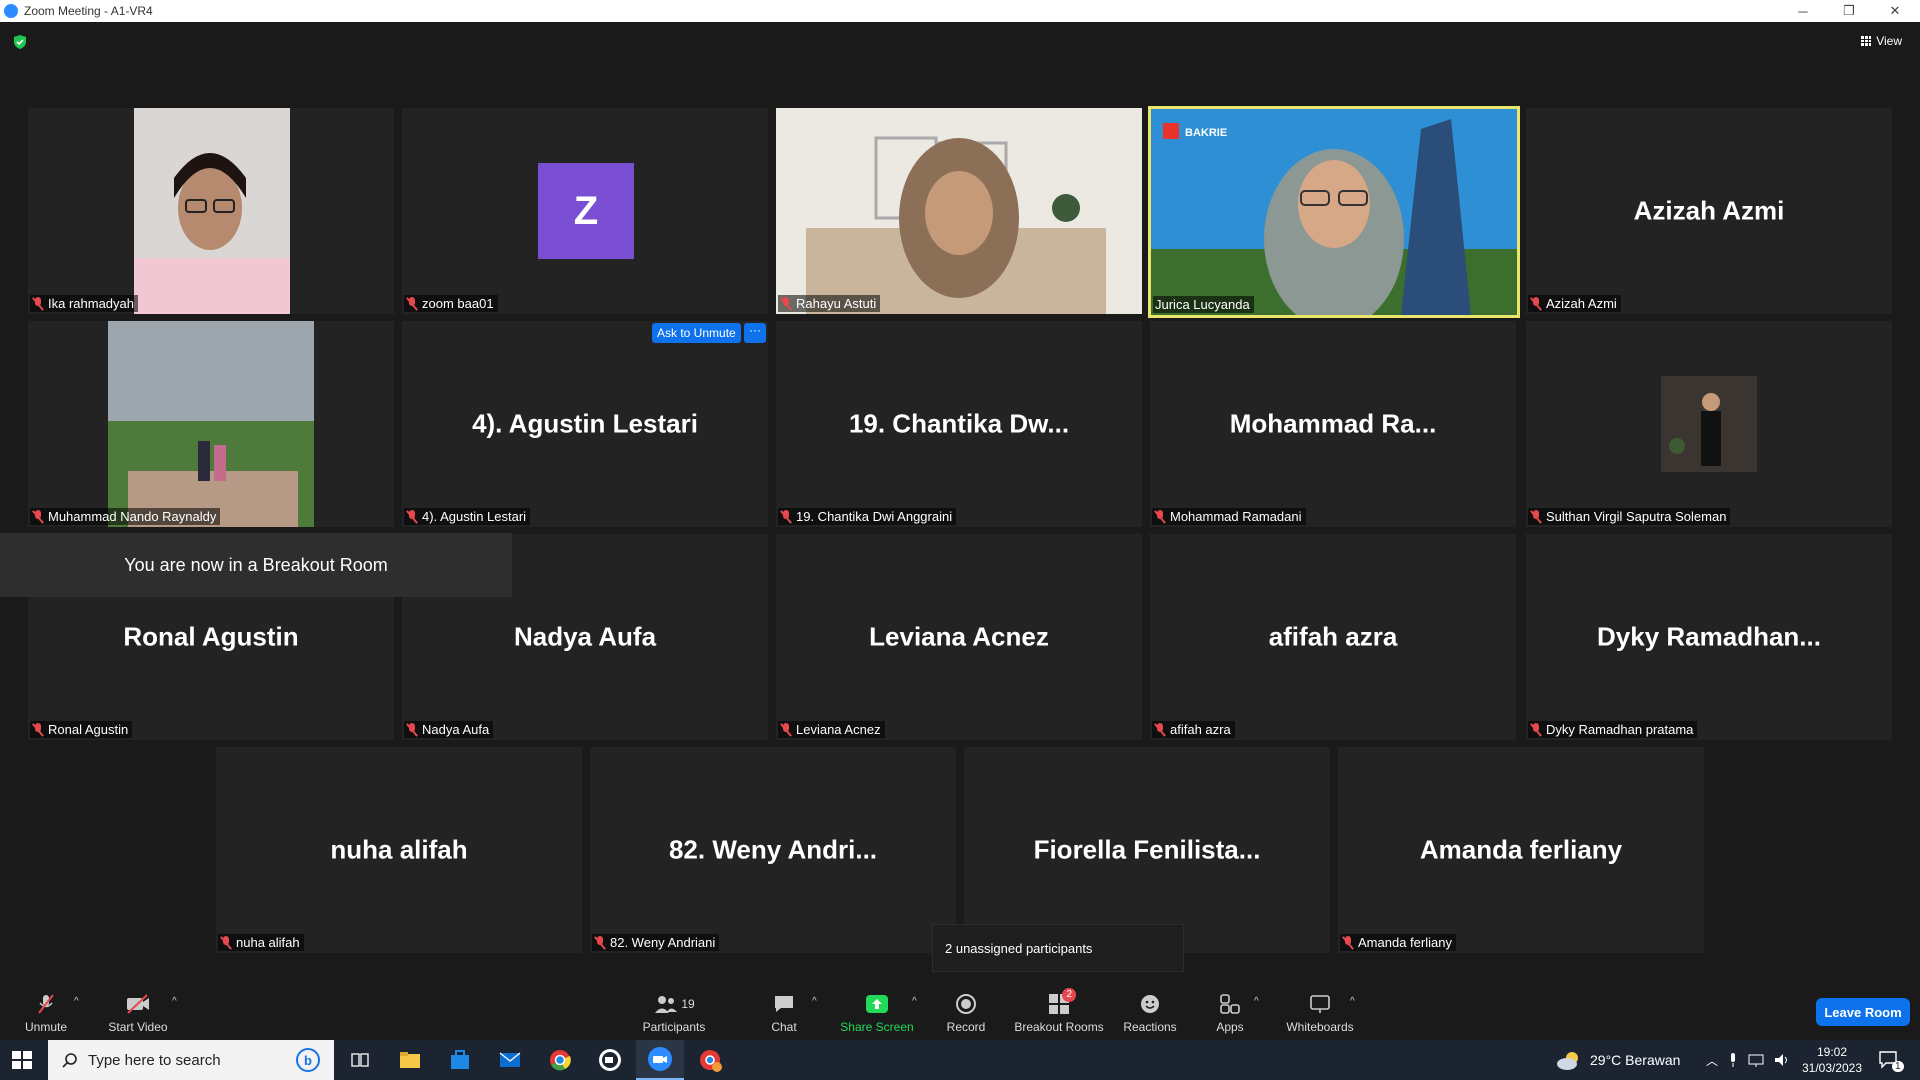 The height and width of the screenshot is (1080, 1920). What do you see at coordinates (1613, 729) in the screenshot?
I see `participant-name: Dyky Ramadhan pratama` at bounding box center [1613, 729].